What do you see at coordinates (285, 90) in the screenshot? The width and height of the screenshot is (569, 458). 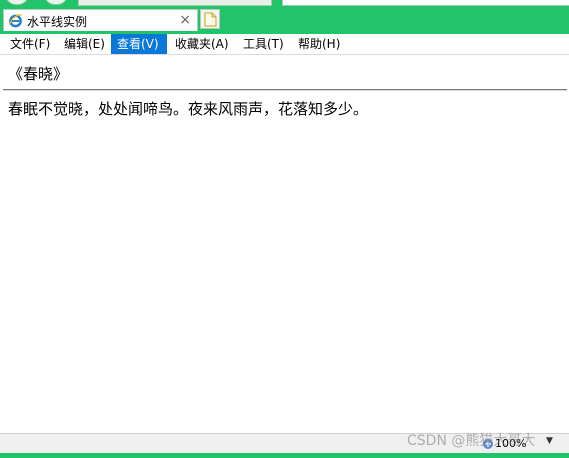 I see `horizontal-rule` at bounding box center [285, 90].